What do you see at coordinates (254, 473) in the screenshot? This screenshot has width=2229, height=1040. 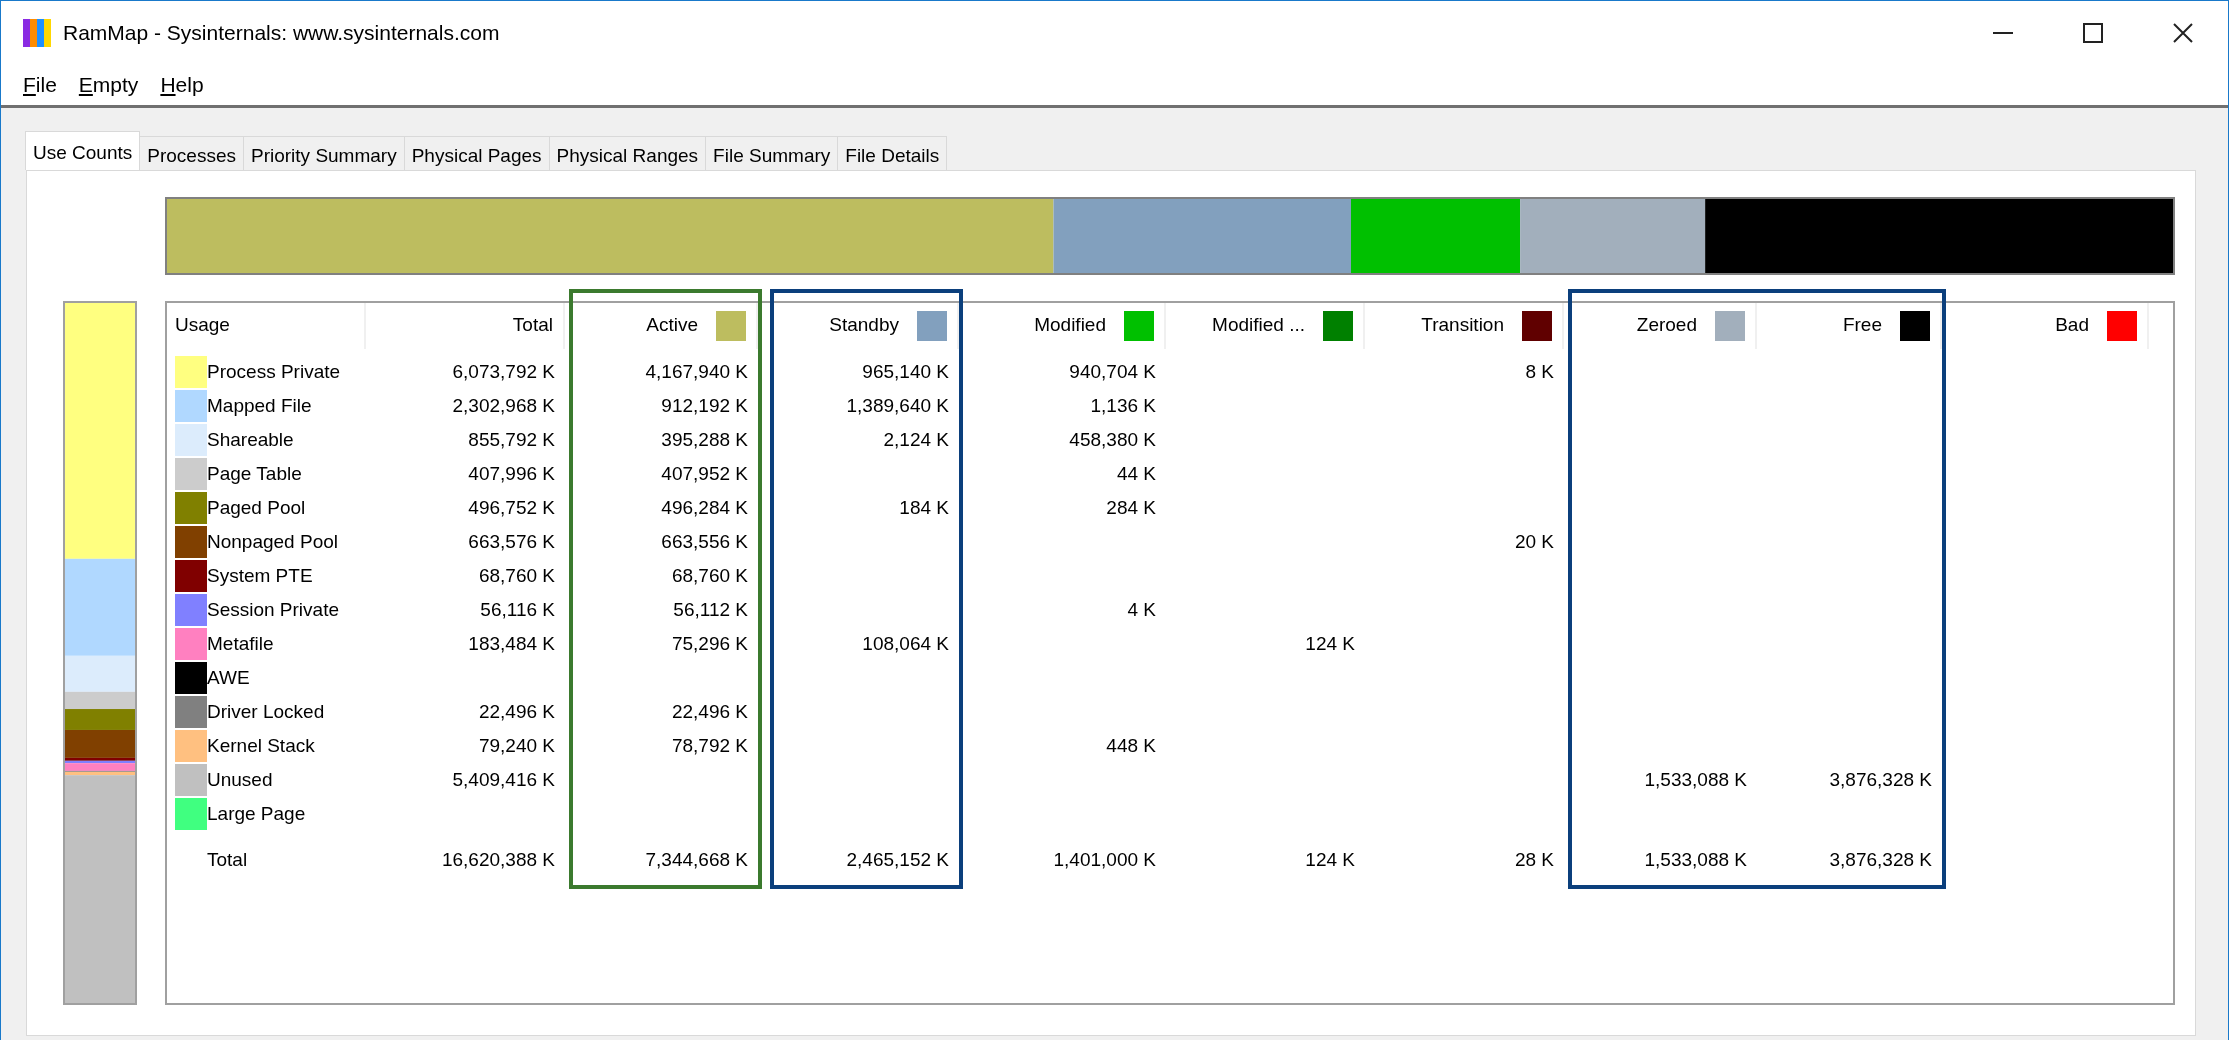 I see `usage-label: Page Table` at bounding box center [254, 473].